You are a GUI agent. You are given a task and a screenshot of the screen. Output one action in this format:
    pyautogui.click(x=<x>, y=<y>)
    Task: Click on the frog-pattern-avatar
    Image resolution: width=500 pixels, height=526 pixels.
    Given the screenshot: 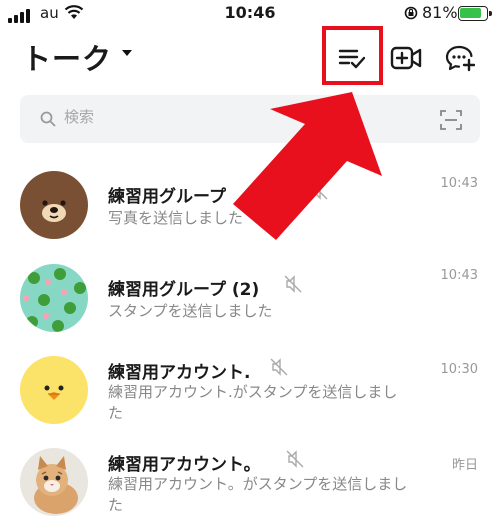 What is the action you would take?
    pyautogui.click(x=54, y=298)
    